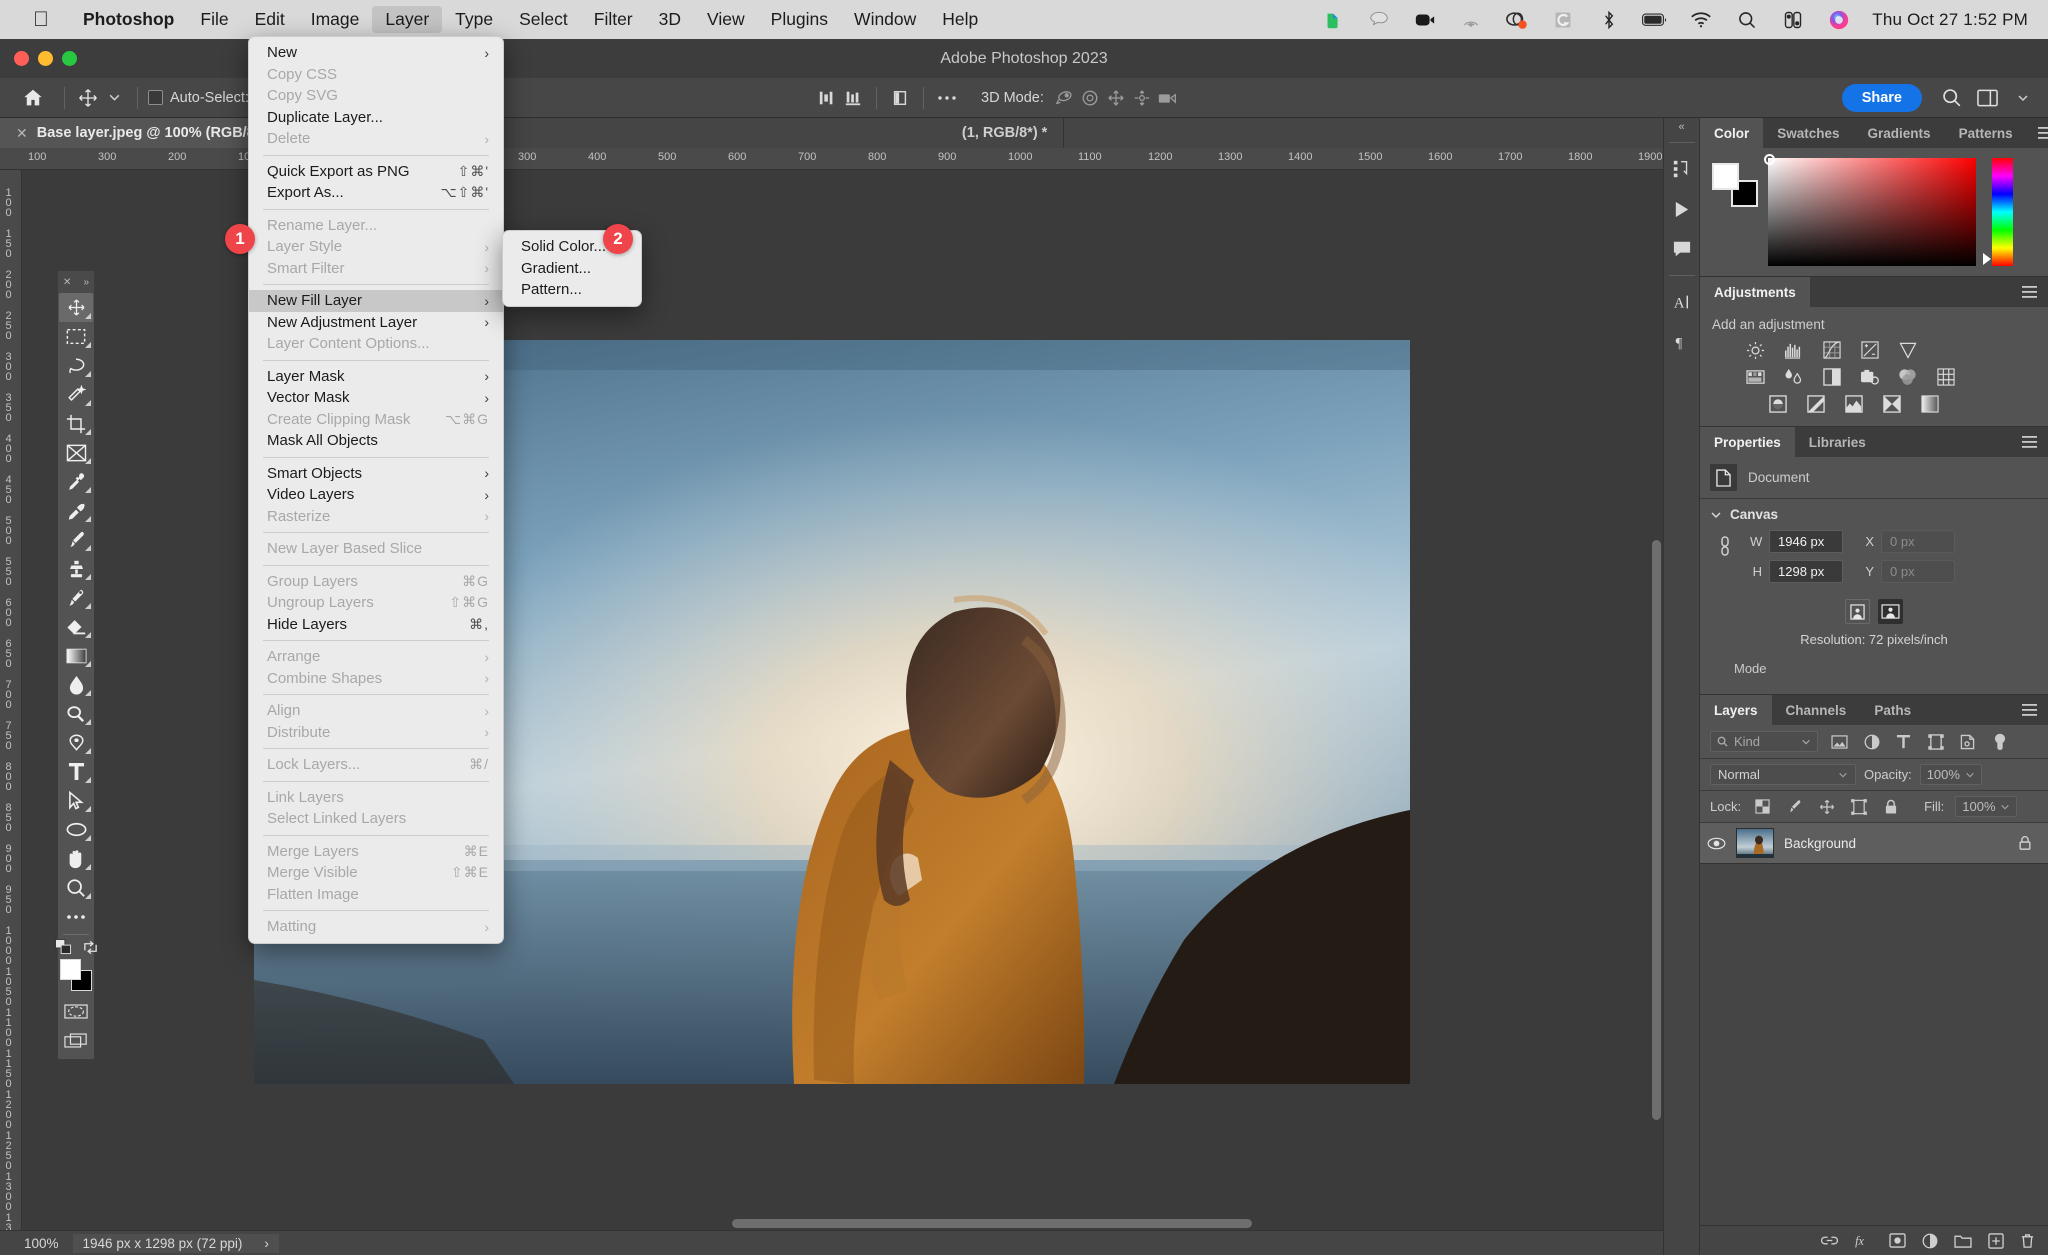 This screenshot has height=1255, width=2048. I want to click on canvas-section-header: Canvas, so click(1874, 512).